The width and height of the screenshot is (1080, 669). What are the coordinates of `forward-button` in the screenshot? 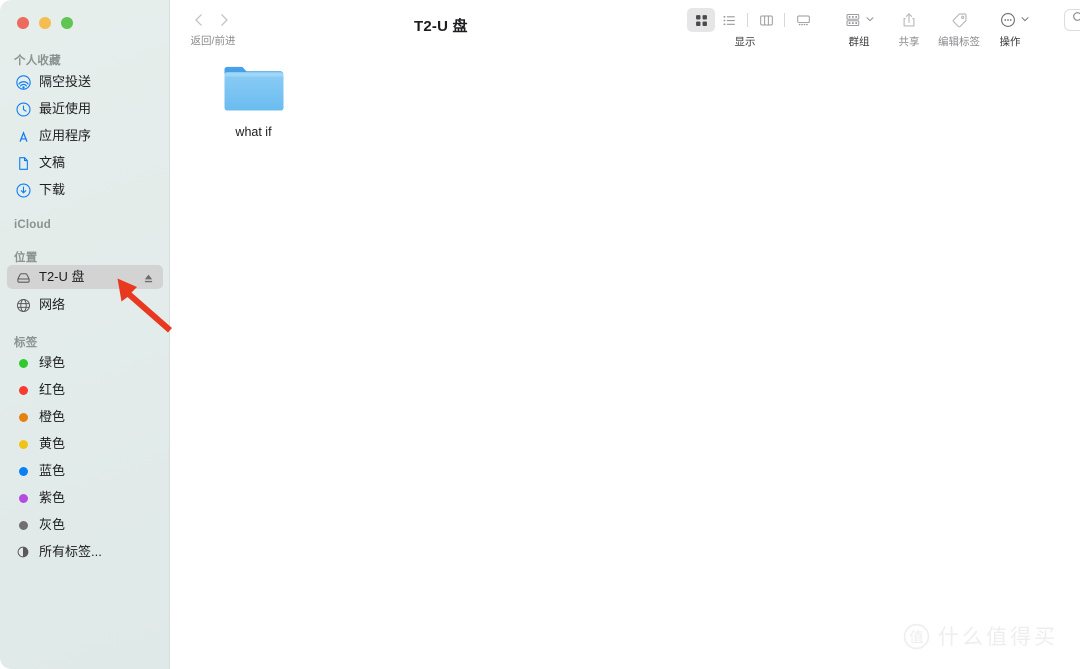 It's located at (224, 20).